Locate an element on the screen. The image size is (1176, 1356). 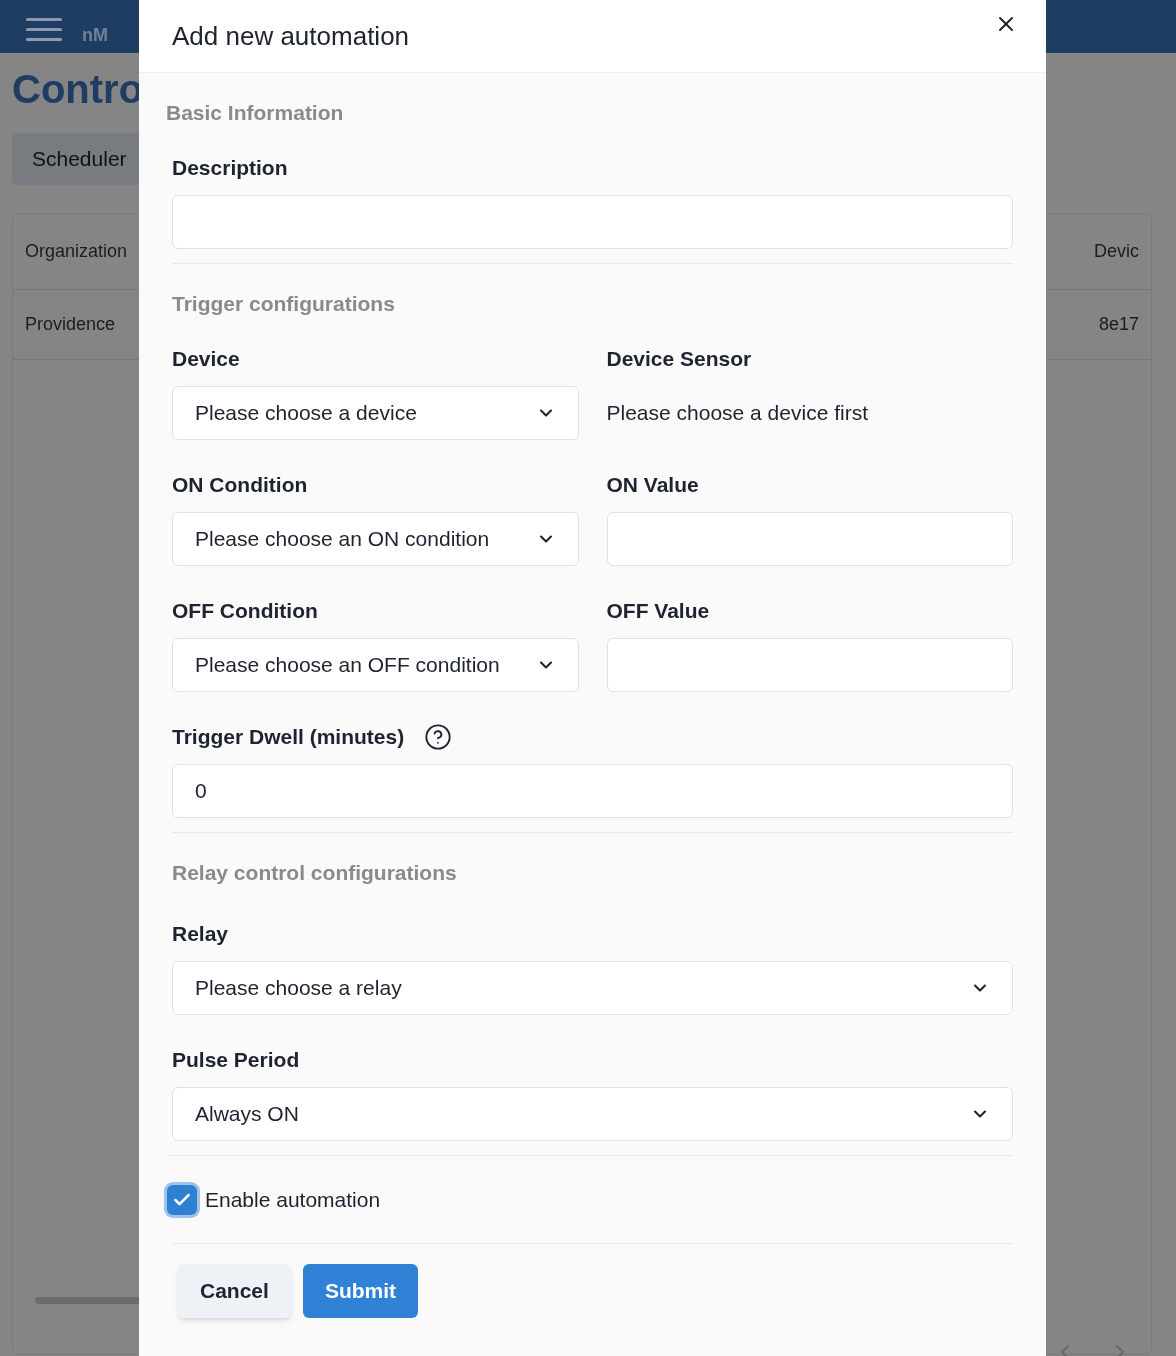
select-dropdown: Please choose an ON condition is located at coordinates (375, 539).